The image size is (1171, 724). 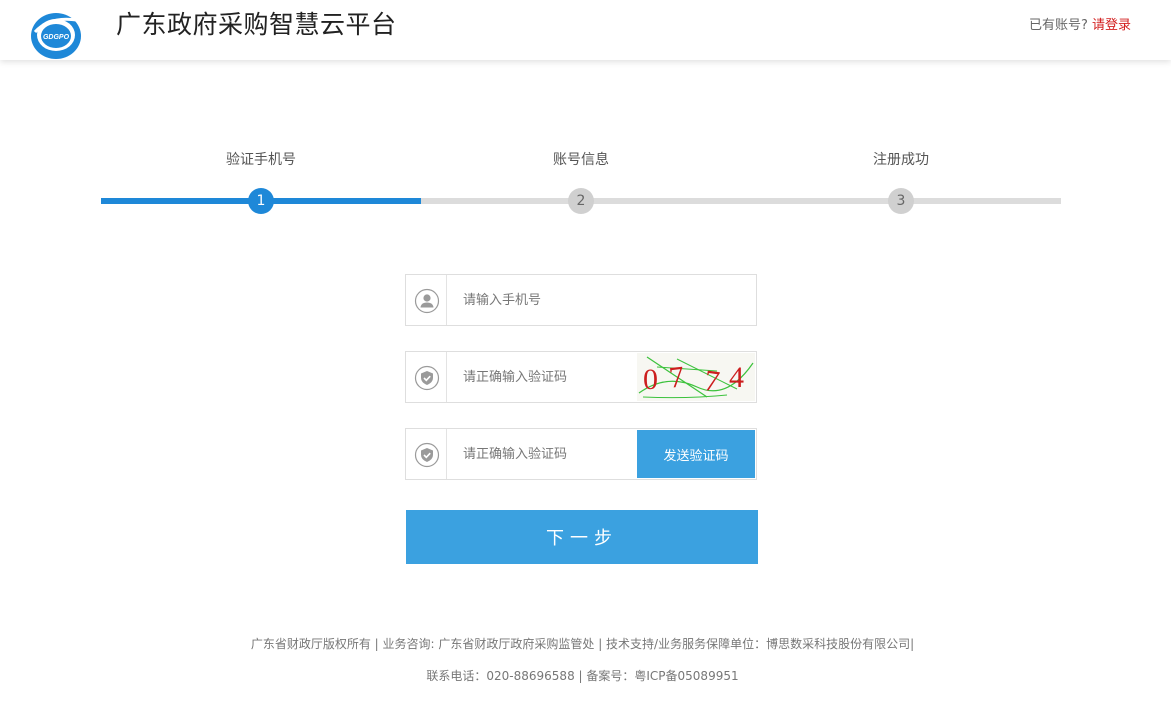 I want to click on step-dot-3: 3, so click(x=901, y=201).